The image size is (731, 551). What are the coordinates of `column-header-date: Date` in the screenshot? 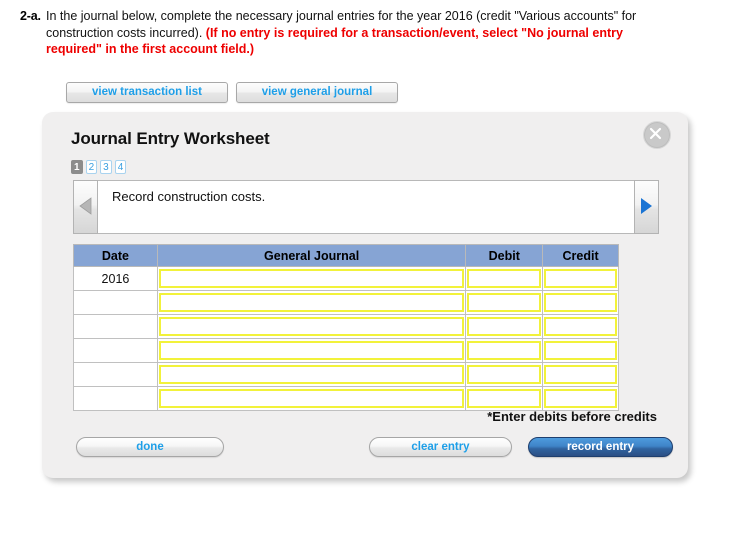 It's located at (115, 255).